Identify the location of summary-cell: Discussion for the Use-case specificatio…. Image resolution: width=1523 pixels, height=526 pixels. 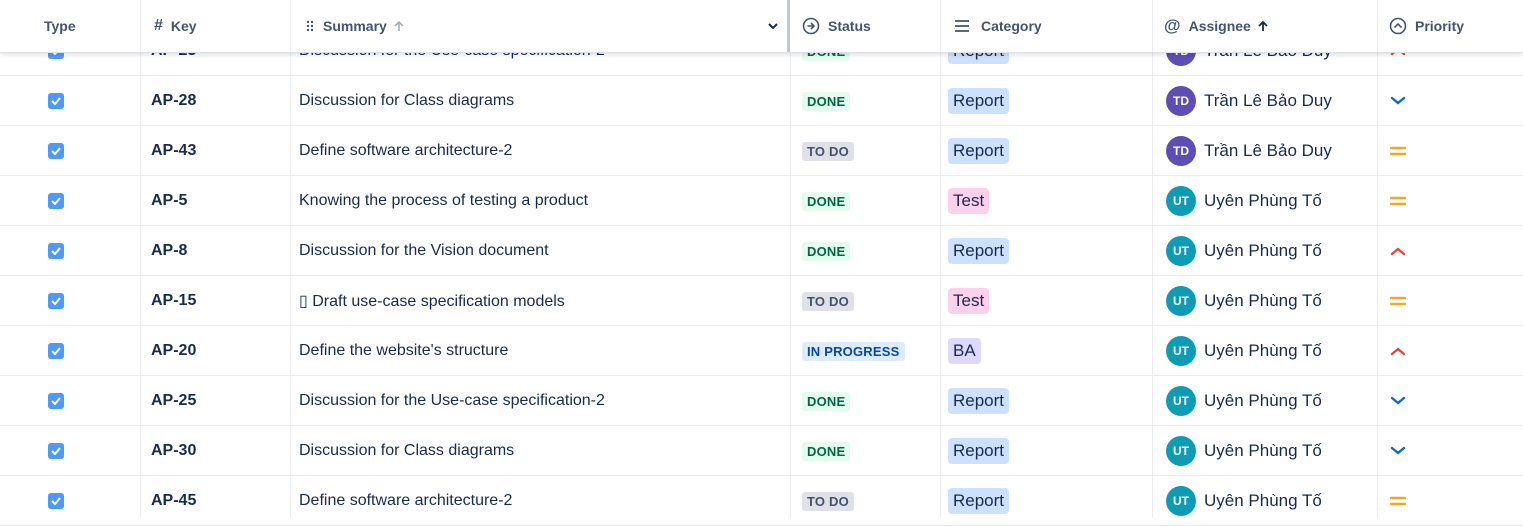
(544, 401).